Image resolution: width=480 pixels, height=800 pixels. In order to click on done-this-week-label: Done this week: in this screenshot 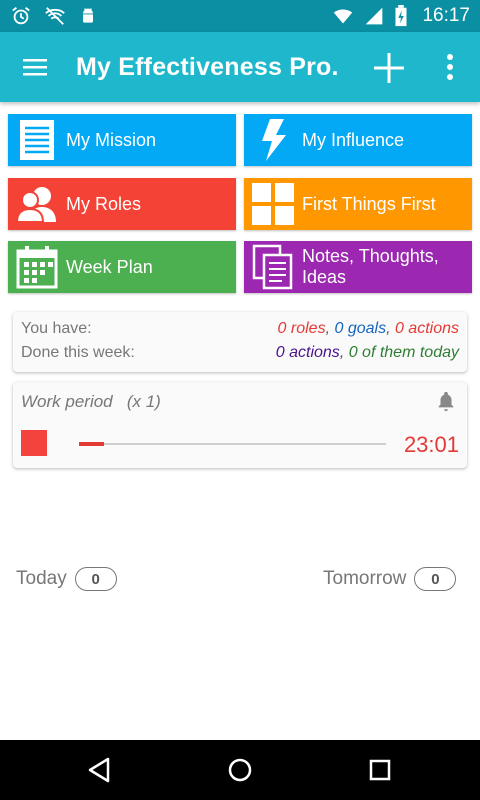, I will do `click(78, 352)`.